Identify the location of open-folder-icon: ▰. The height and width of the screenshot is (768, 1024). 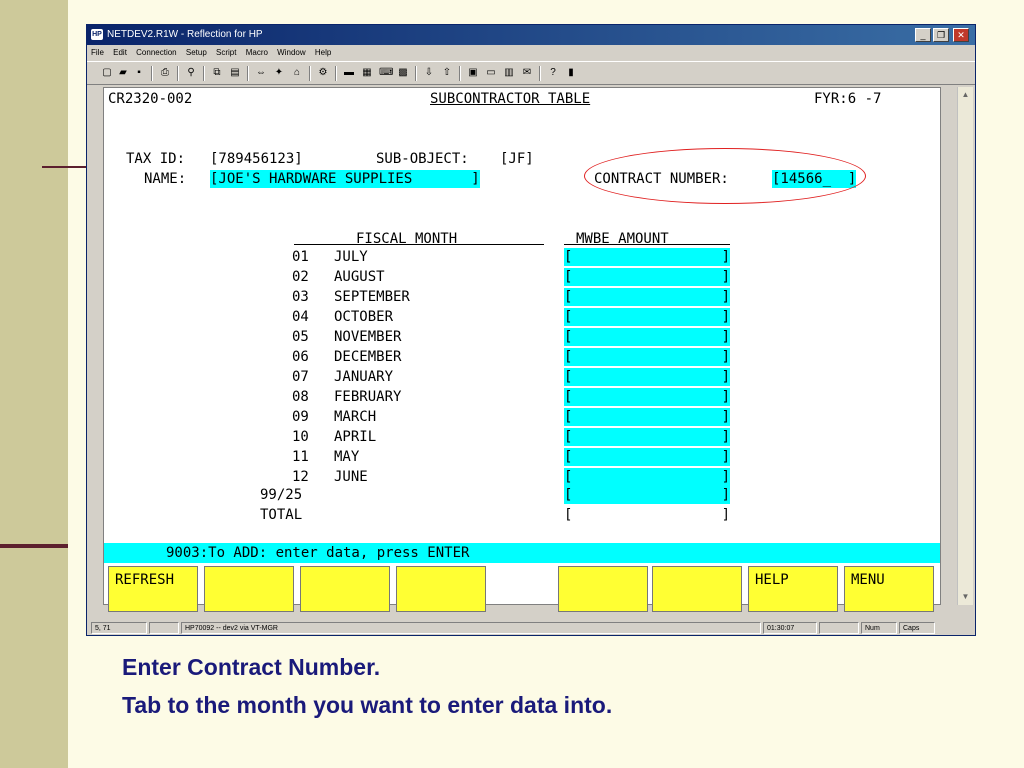
(123, 73).